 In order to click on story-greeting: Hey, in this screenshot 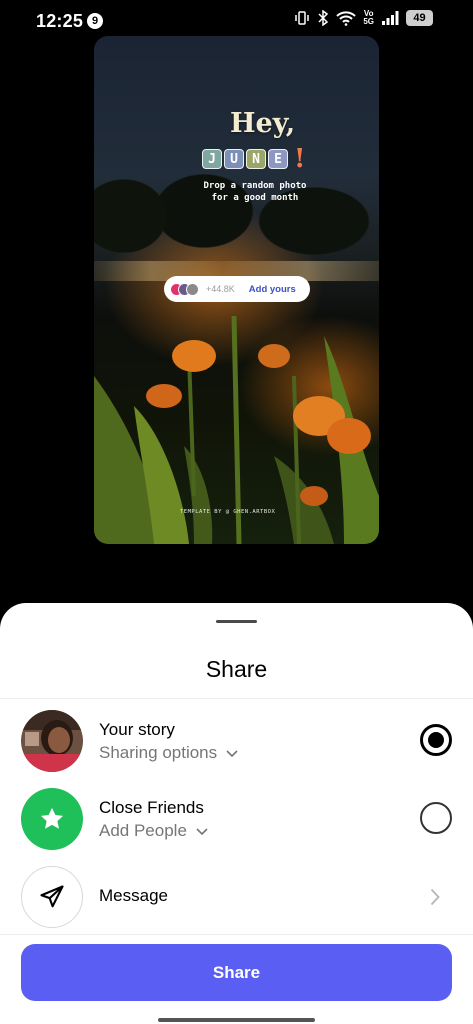, I will do `click(262, 123)`.